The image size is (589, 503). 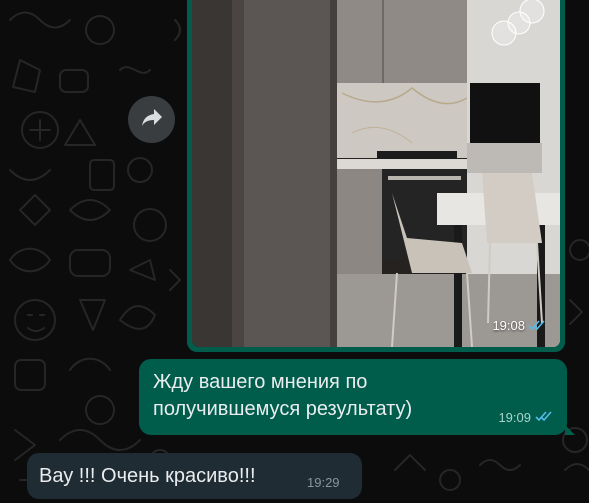 I want to click on message-time: 19:29, so click(x=323, y=482).